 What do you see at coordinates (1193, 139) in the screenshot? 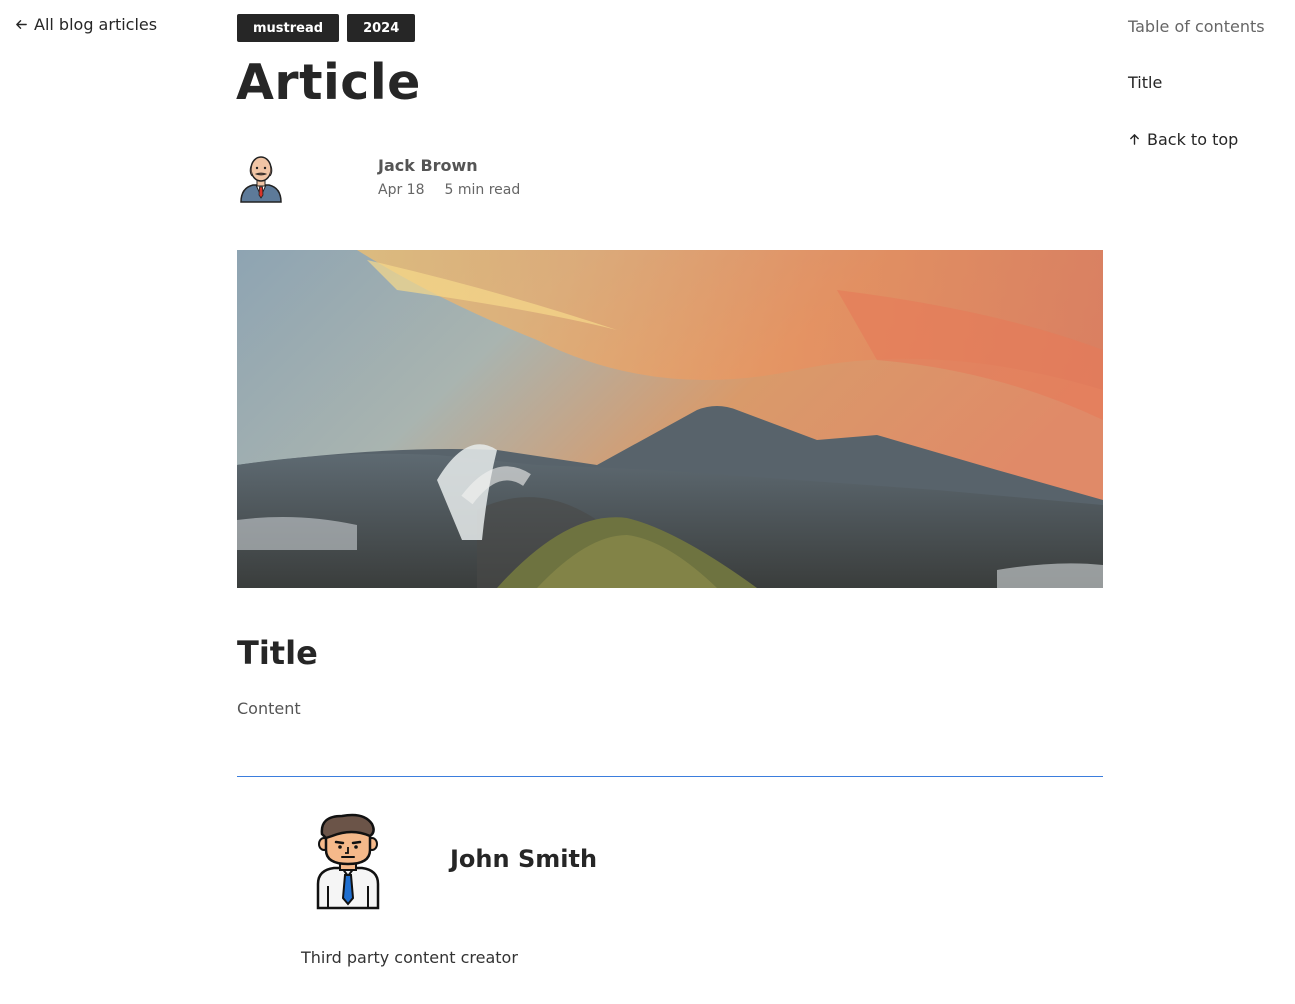
I see `back-to-top-label: Back to top` at bounding box center [1193, 139].